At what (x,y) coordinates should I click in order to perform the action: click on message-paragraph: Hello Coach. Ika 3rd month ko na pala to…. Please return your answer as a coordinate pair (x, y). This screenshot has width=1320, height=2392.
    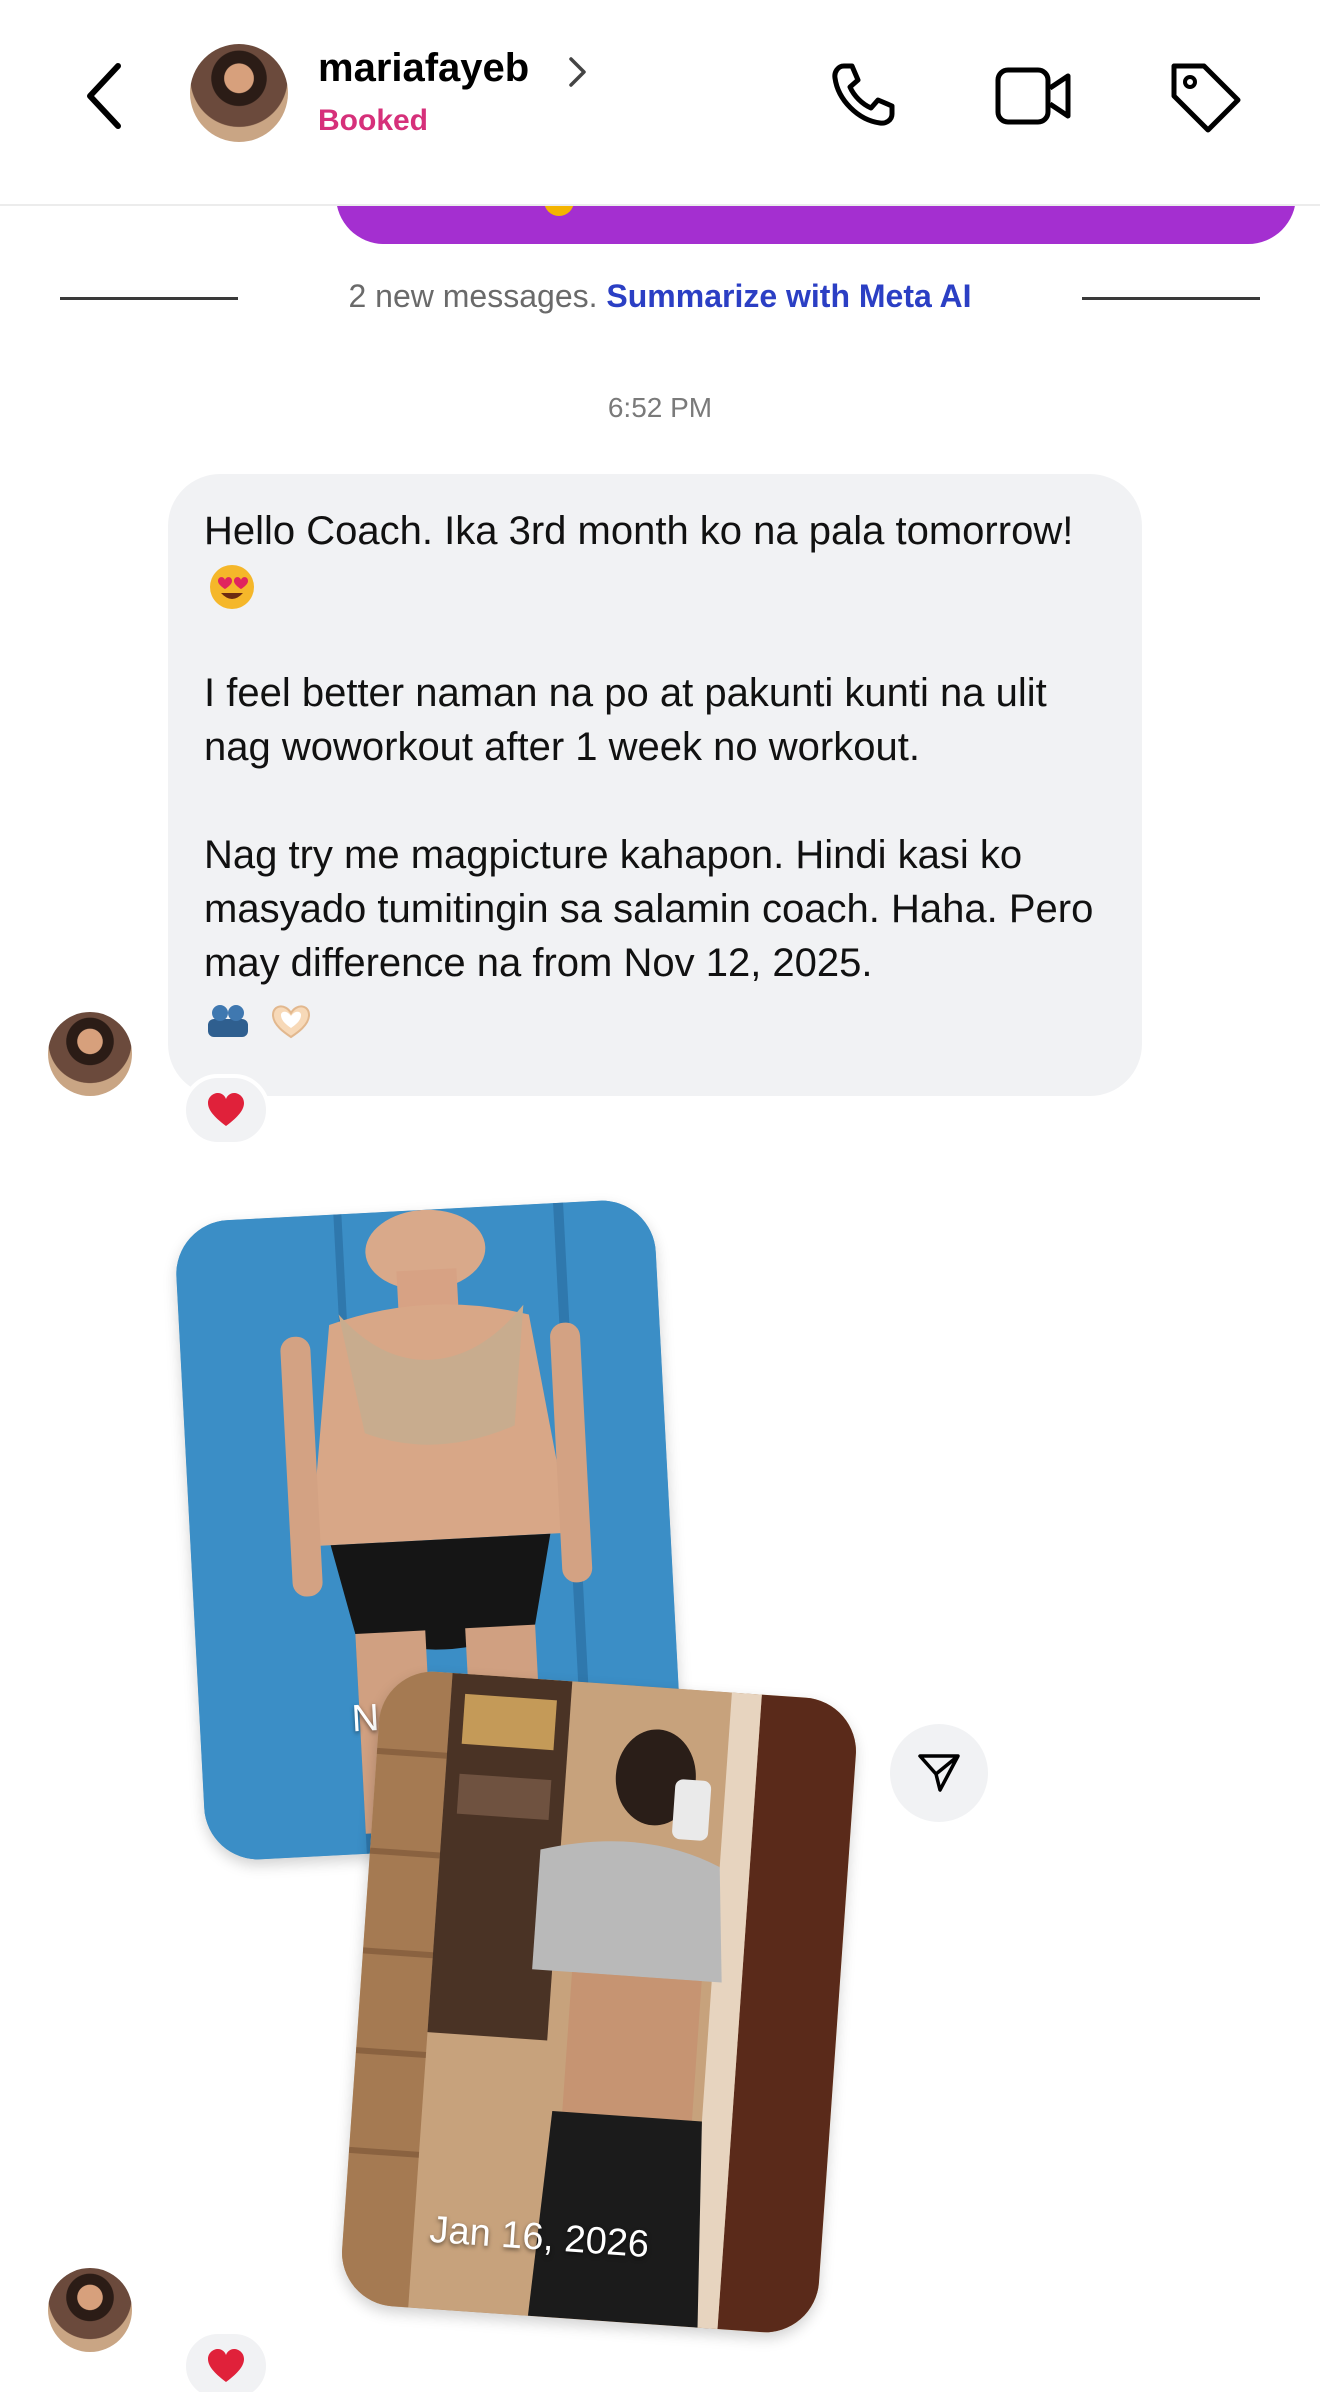
    Looking at the image, I should click on (639, 531).